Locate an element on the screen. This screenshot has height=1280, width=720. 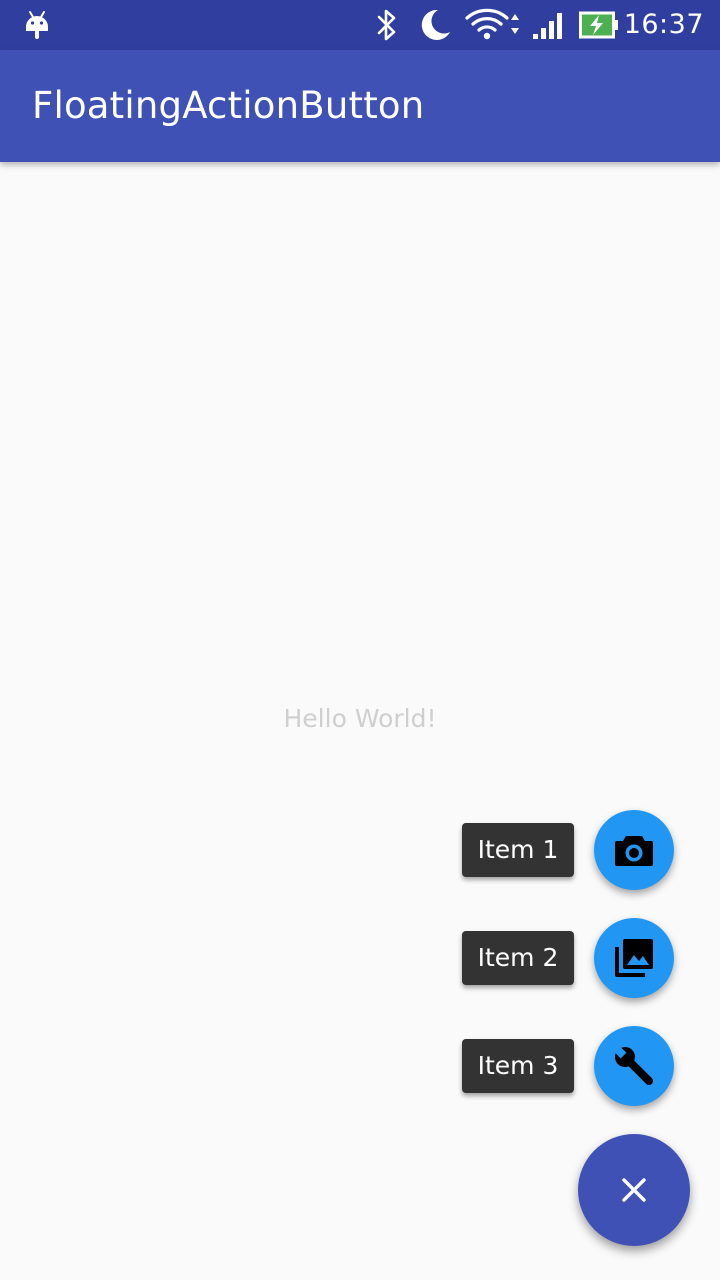
app-bar: FloatingActionButton is located at coordinates (360, 106).